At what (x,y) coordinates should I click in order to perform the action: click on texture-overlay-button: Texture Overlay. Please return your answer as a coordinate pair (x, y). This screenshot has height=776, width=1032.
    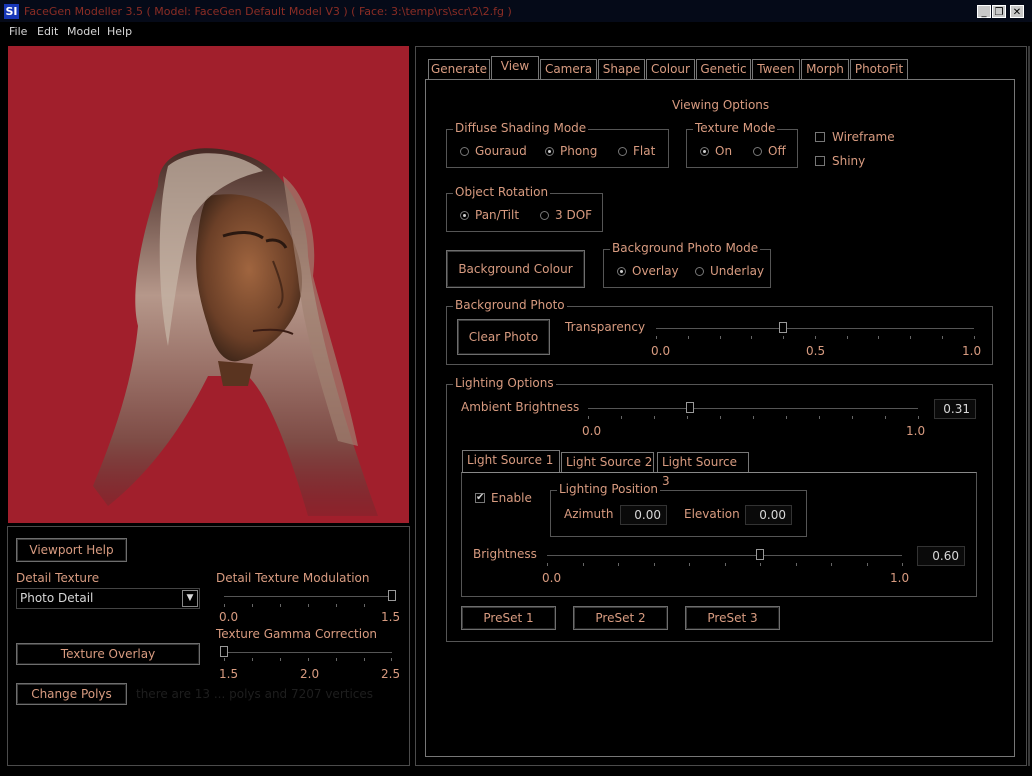
    Looking at the image, I should click on (108, 654).